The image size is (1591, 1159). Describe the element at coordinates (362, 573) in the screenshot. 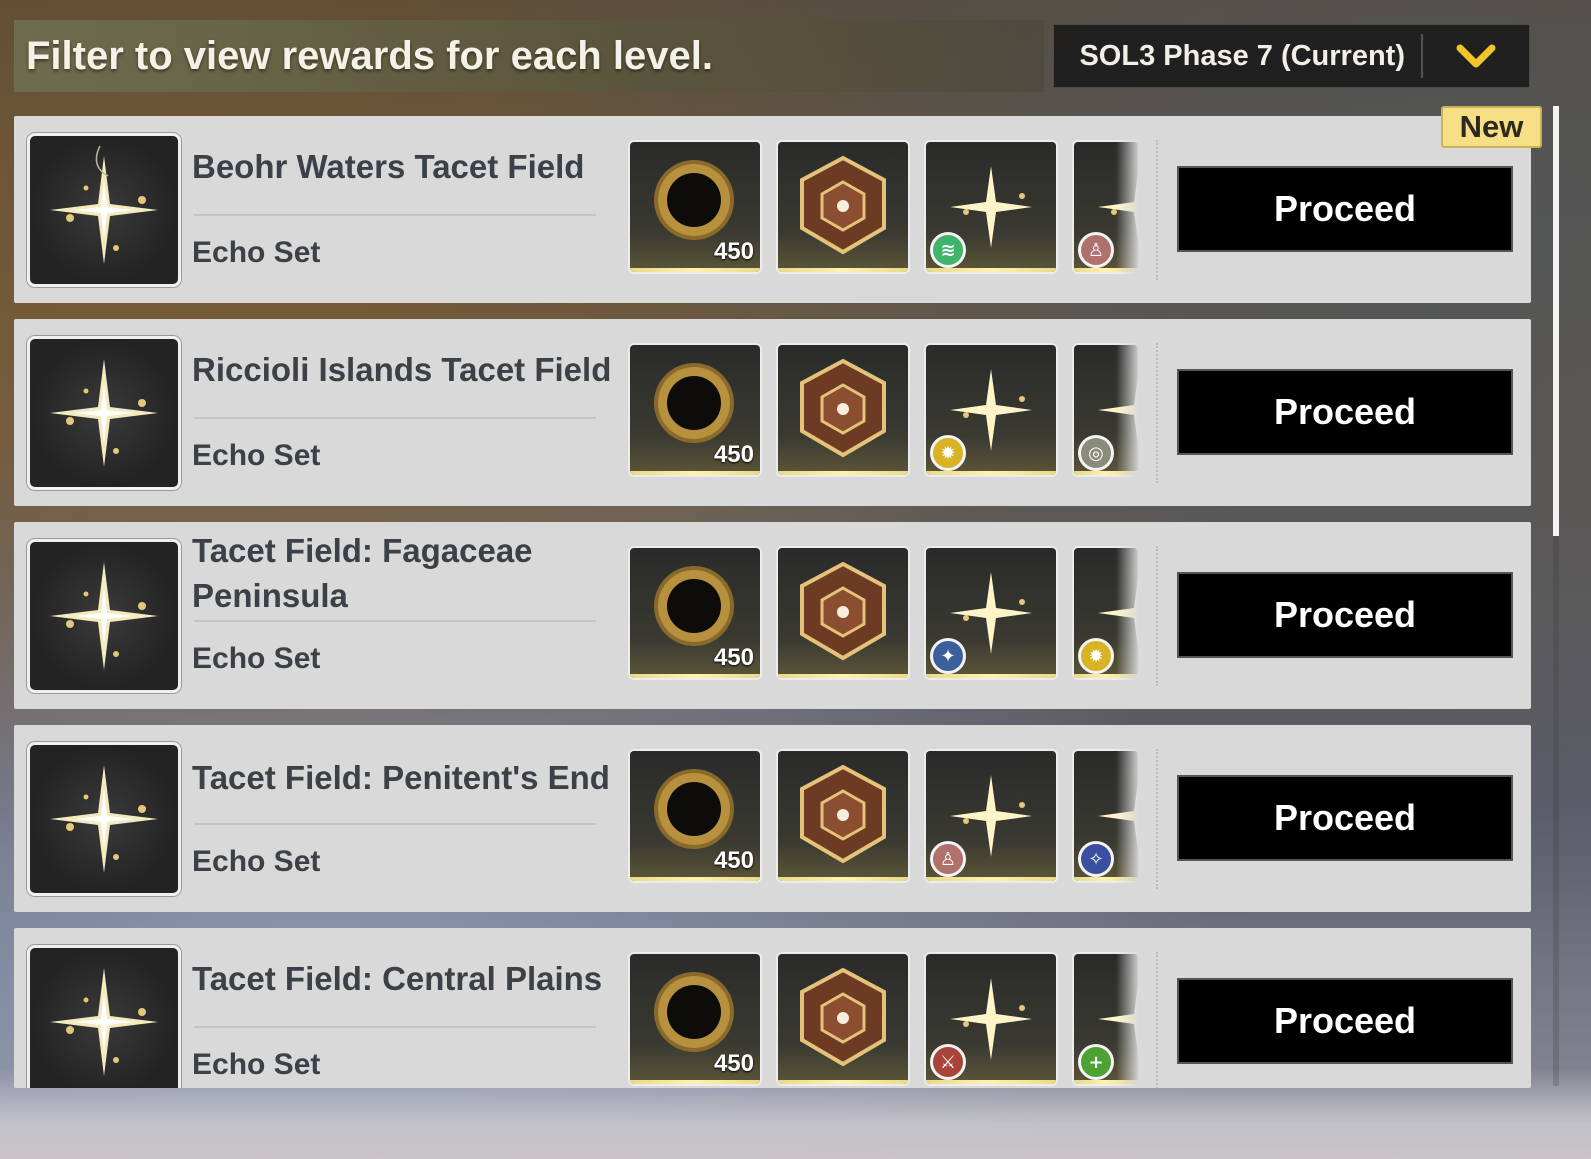

I see `row-title: Tacet Field: Fagaceae Peninsula` at that location.